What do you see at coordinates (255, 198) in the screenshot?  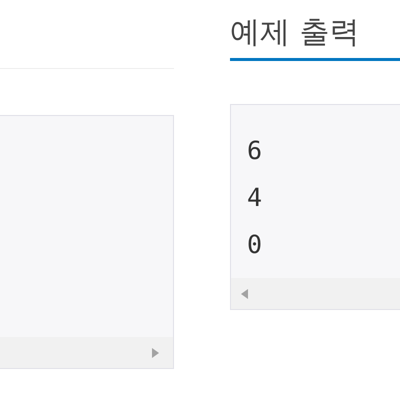 I see `output-line: 4` at bounding box center [255, 198].